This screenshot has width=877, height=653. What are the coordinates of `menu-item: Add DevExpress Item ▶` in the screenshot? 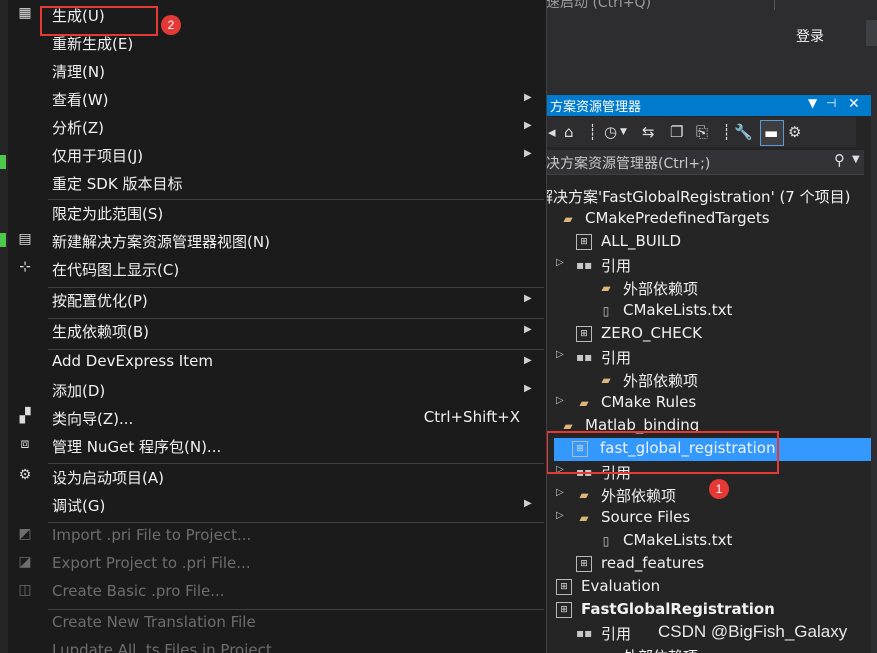 It's located at (277, 361).